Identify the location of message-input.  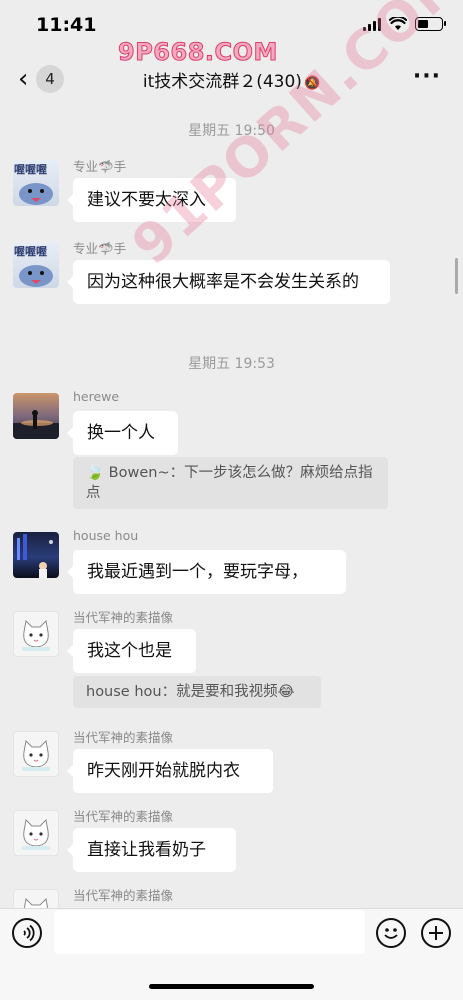
(209, 932).